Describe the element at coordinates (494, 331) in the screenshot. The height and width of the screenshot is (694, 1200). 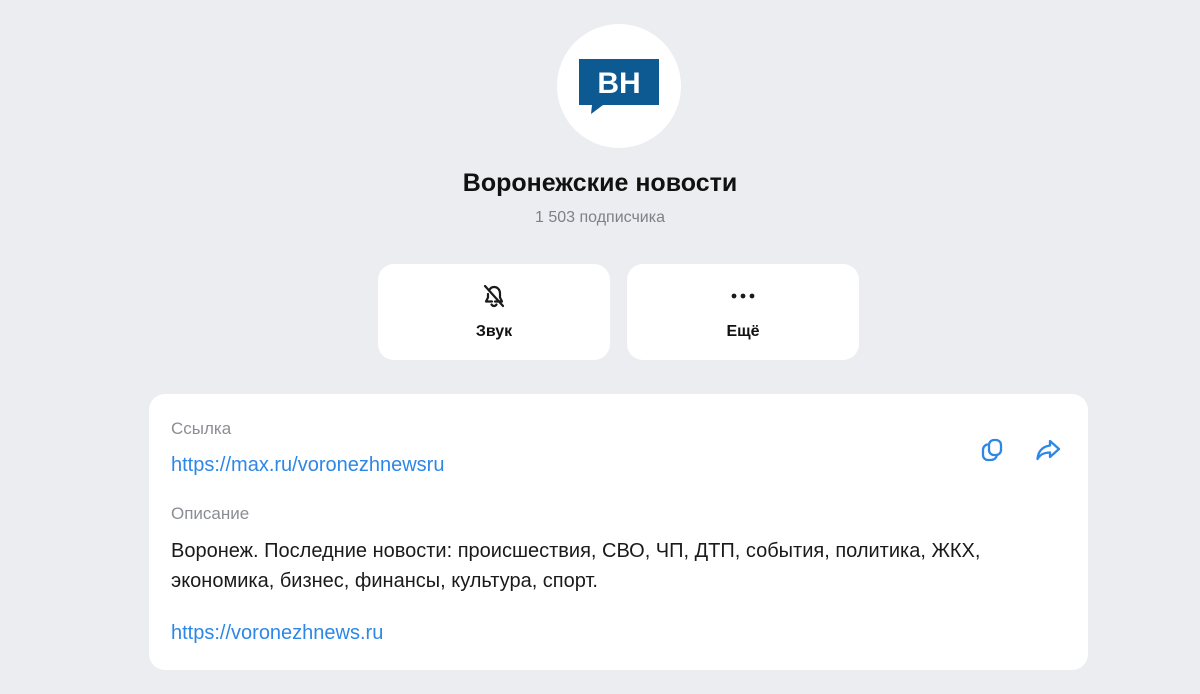
I see `sound-button-label: Звук` at that location.